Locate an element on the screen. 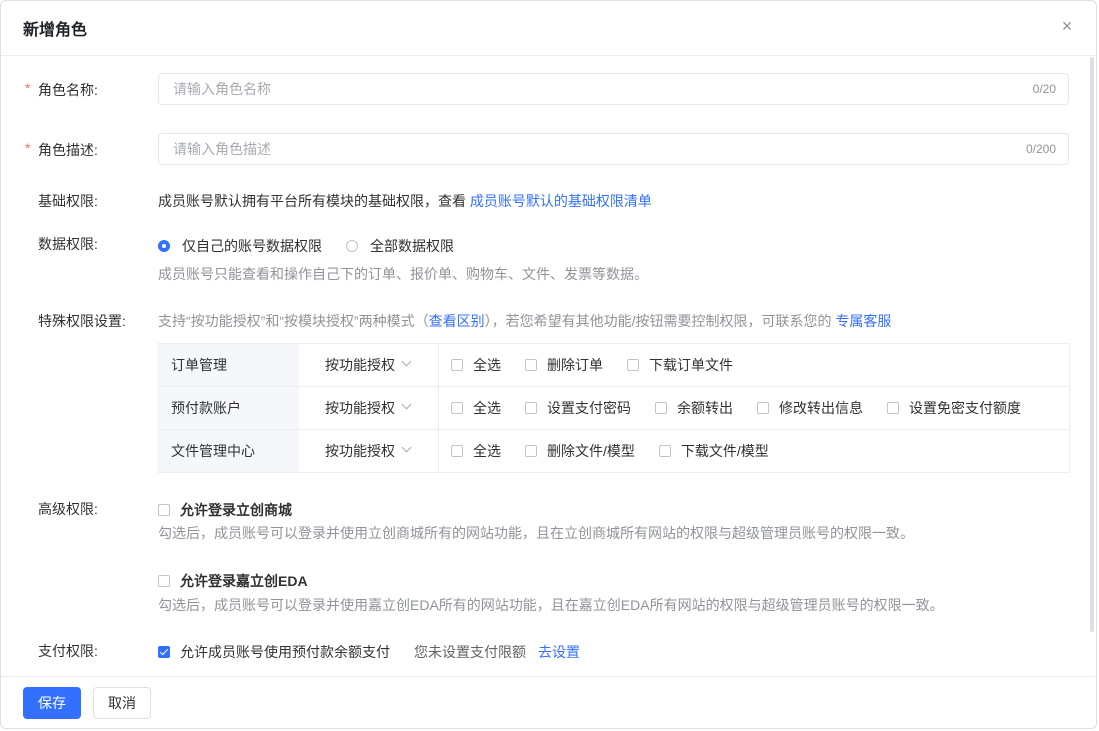 This screenshot has height=731, width=1099. checkbox-edit-transfer-info: 修改转出信息 is located at coordinates (810, 408).